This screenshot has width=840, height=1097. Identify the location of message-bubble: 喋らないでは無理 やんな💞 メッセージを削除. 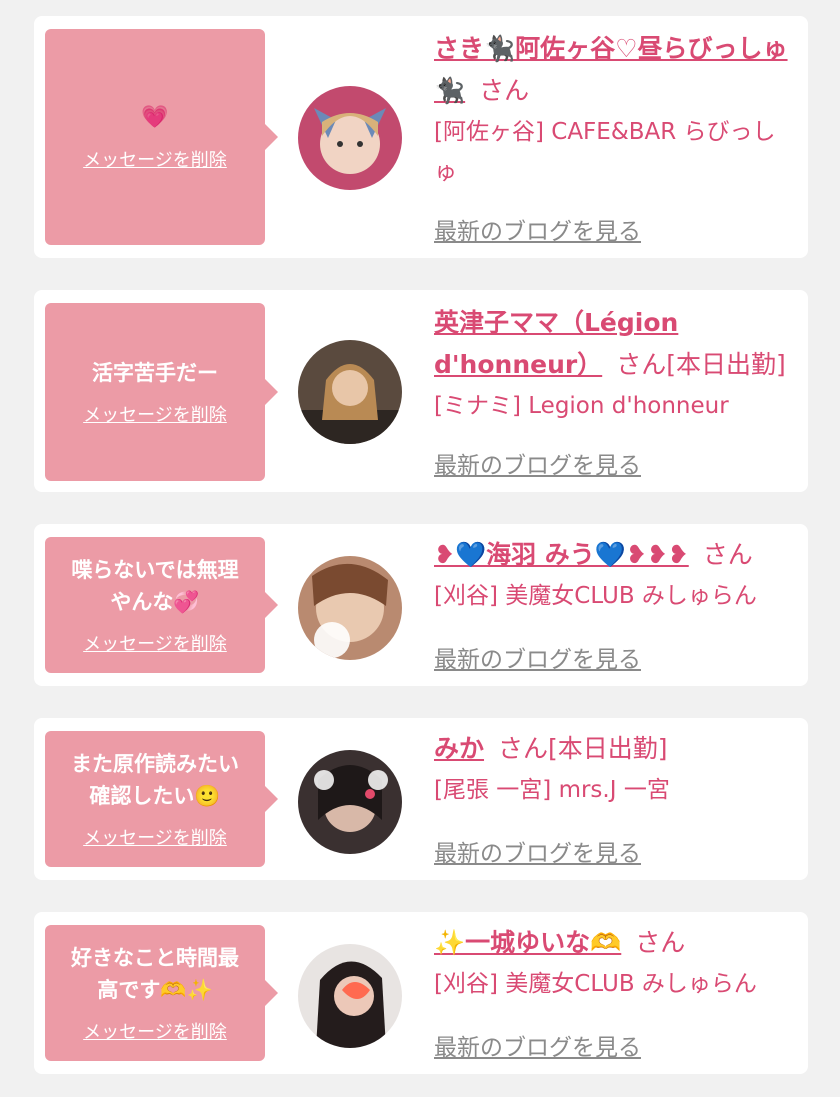
(161, 605).